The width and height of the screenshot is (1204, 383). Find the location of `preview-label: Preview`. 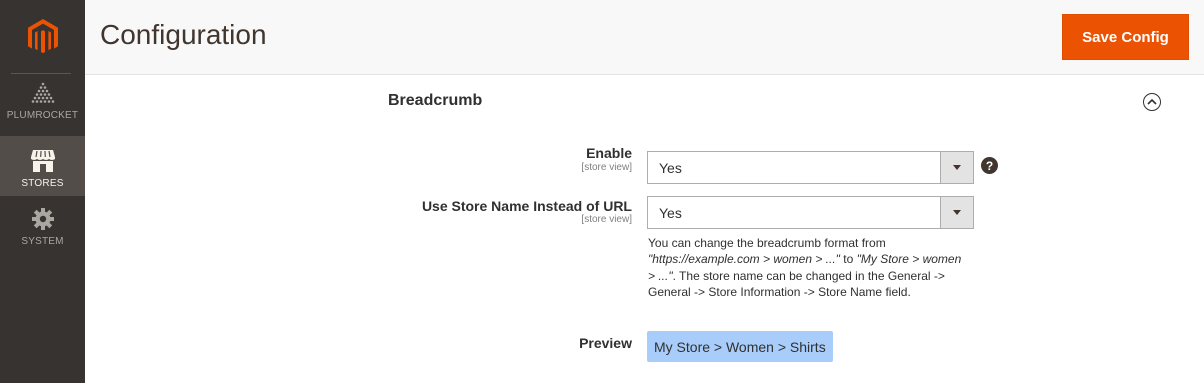

preview-label: Preview is located at coordinates (605, 343).